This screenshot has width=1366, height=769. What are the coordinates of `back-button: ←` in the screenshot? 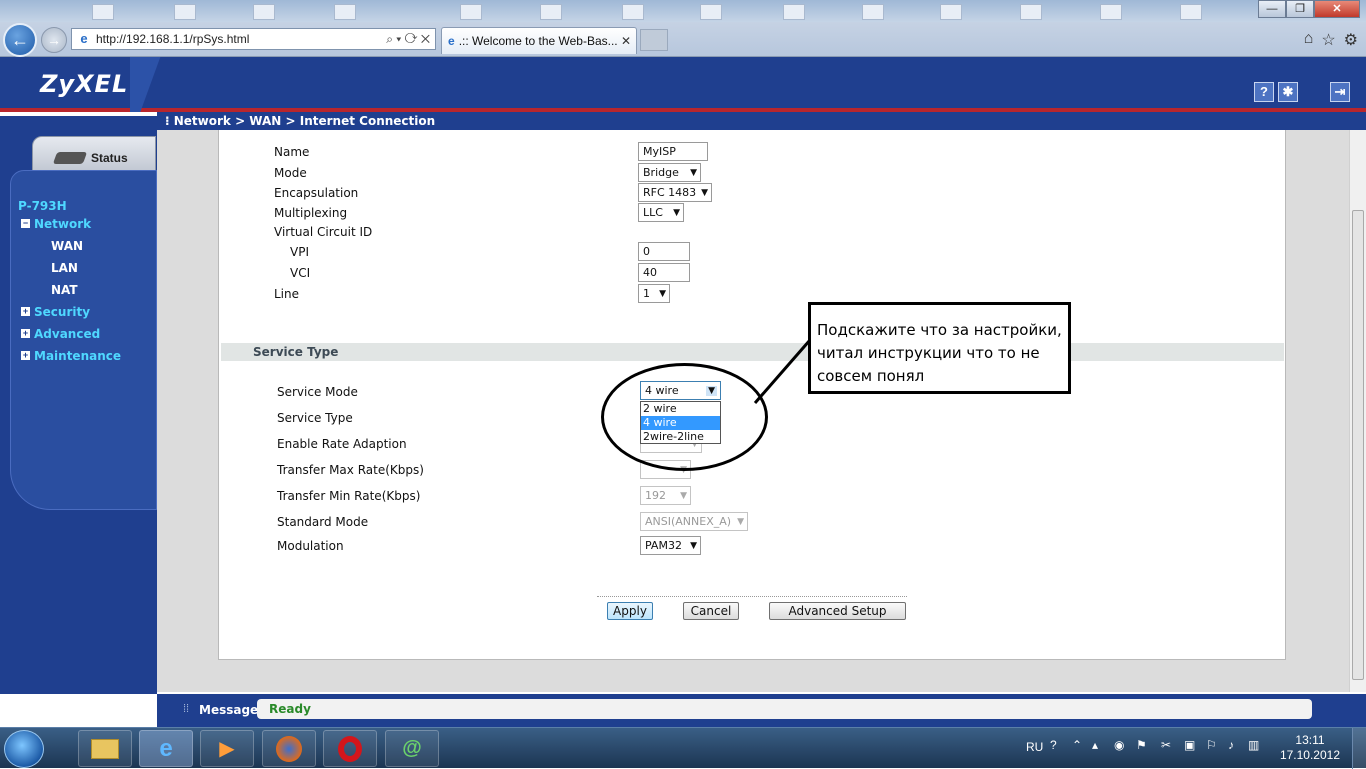 It's located at (20, 40).